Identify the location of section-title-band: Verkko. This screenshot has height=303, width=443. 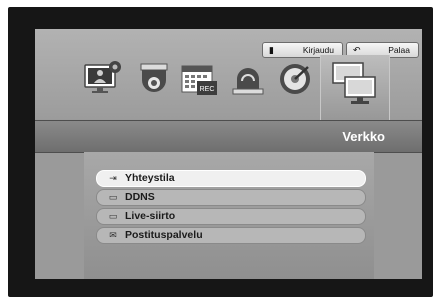
(228, 136).